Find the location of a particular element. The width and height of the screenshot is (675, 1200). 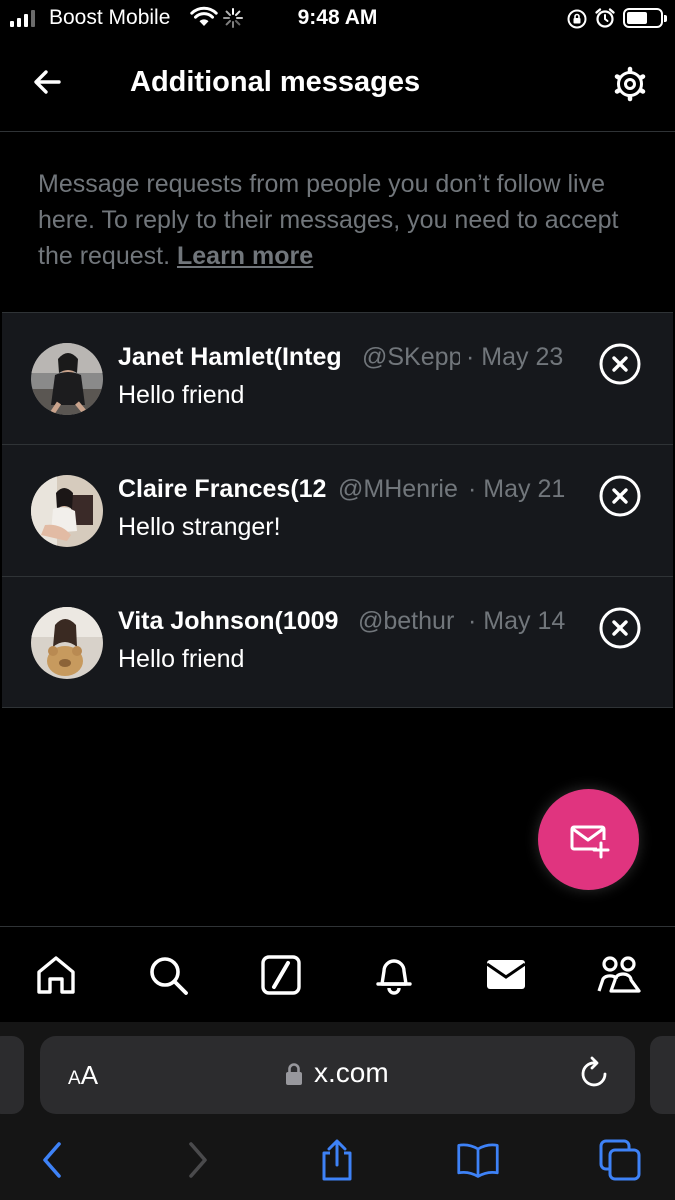

notifications-icon is located at coordinates (394, 977).